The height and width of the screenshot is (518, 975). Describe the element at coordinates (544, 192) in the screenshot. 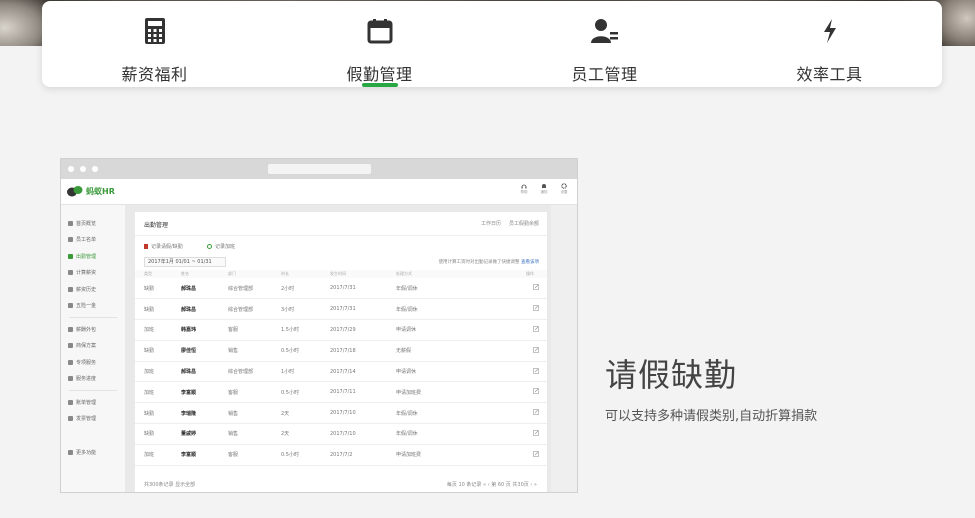

I see `mock-notify-label: 通知` at that location.